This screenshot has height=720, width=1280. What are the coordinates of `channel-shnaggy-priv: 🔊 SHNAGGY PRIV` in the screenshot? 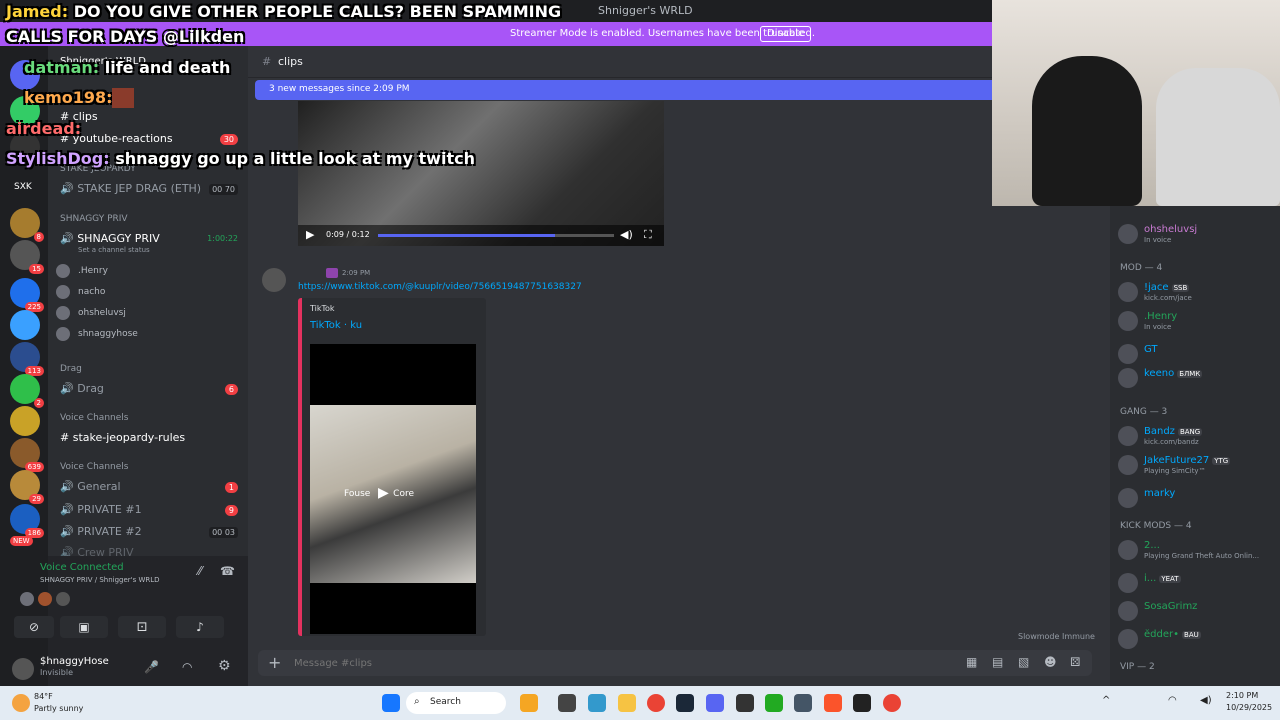 It's located at (110, 238).